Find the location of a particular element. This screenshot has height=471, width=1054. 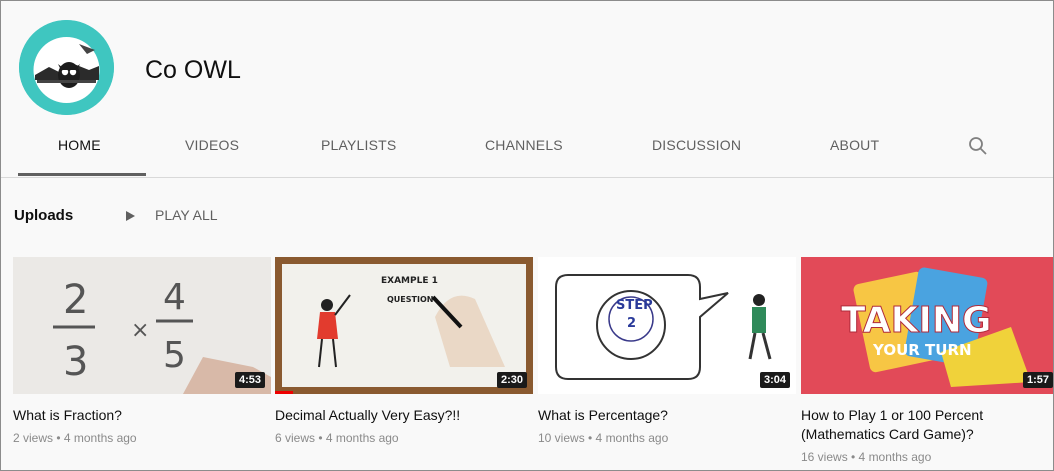

tab-discussion: DISCUSSION is located at coordinates (696, 145).